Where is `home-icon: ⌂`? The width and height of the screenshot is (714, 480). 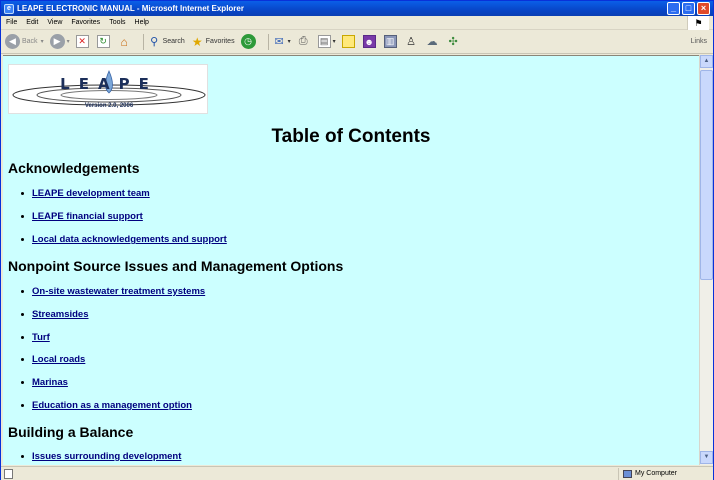 home-icon: ⌂ is located at coordinates (124, 41).